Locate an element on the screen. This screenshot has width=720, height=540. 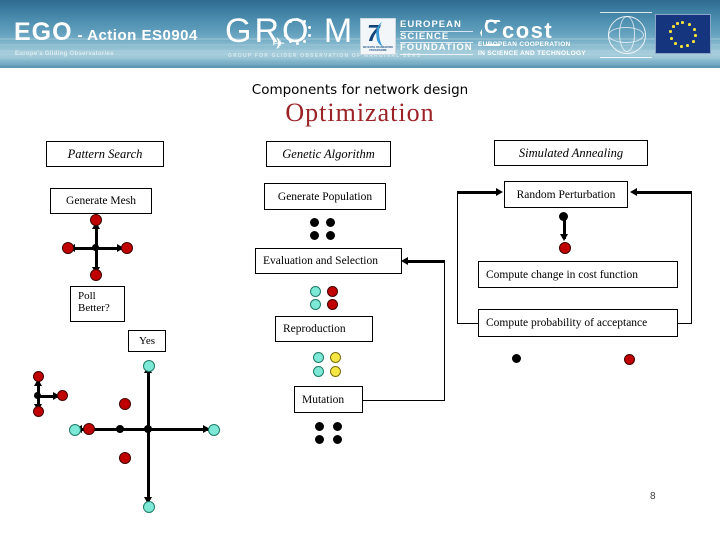
box-compute-probability-of-acceptance: Compute probability of acceptance is located at coordinates (578, 323).